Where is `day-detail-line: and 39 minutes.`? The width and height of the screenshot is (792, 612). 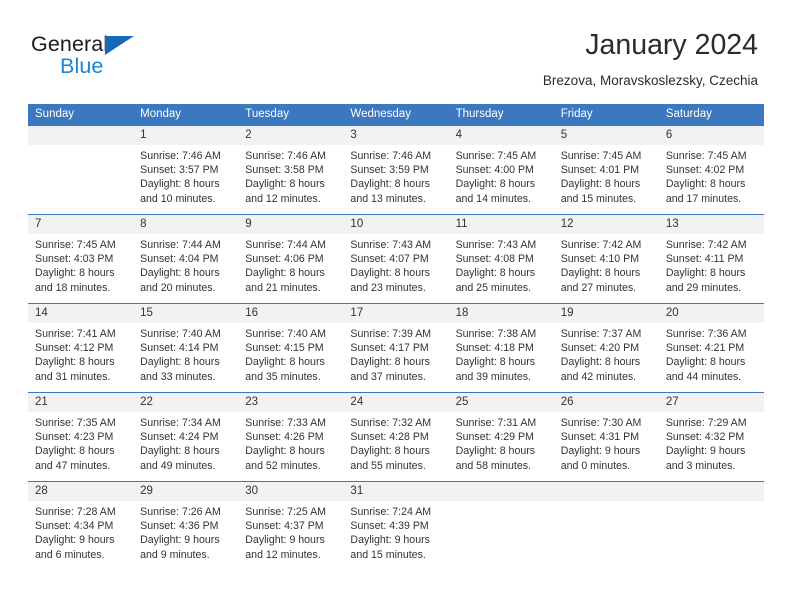
day-detail-line: and 39 minutes. is located at coordinates (493, 376).